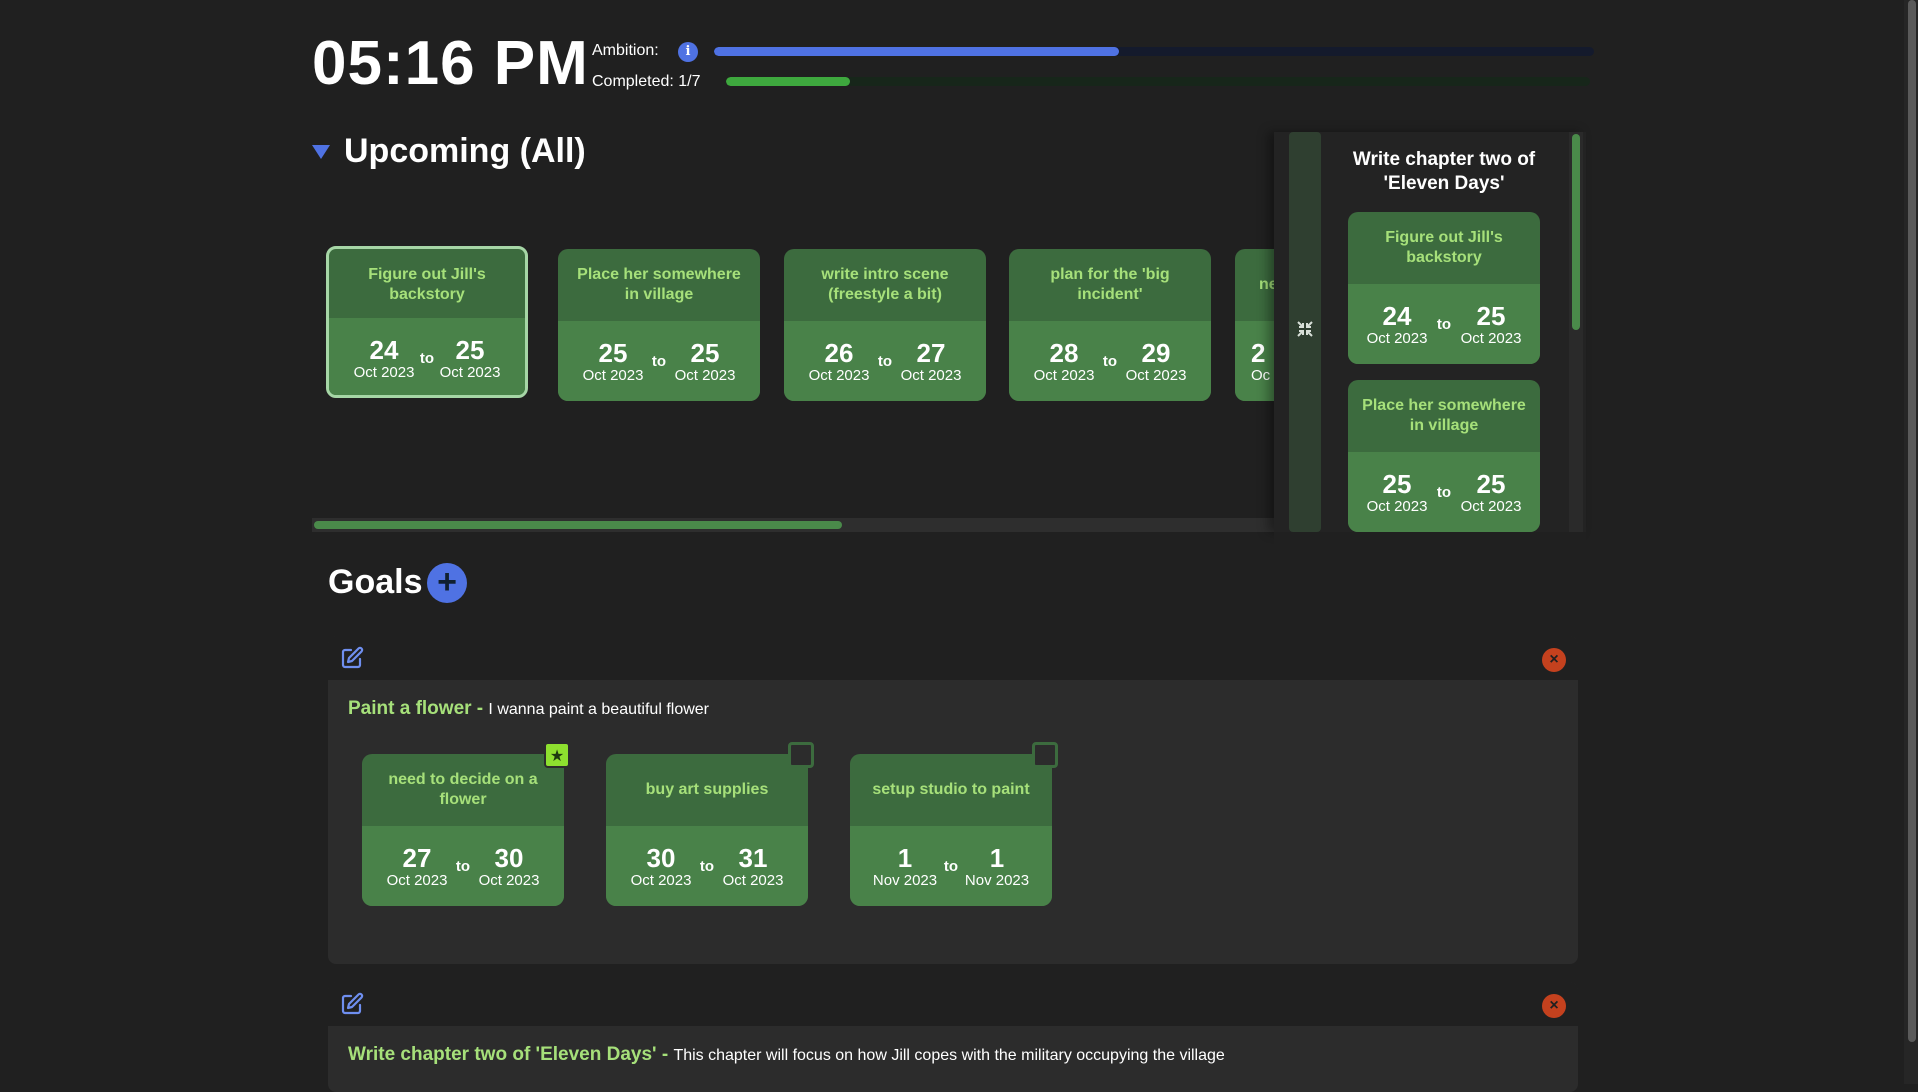 This screenshot has width=1918, height=1092. I want to click on side-panel-bottom-edge, so click(1430, 542).